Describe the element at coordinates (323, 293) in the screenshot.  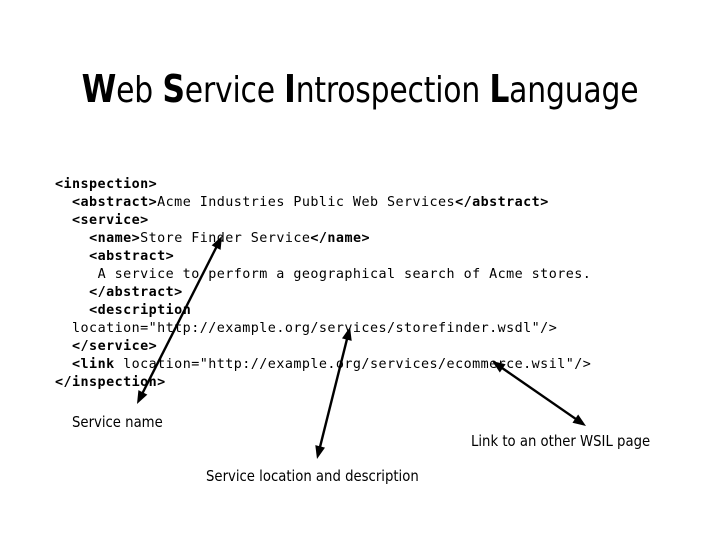
I see `code-line: </abstract>` at that location.